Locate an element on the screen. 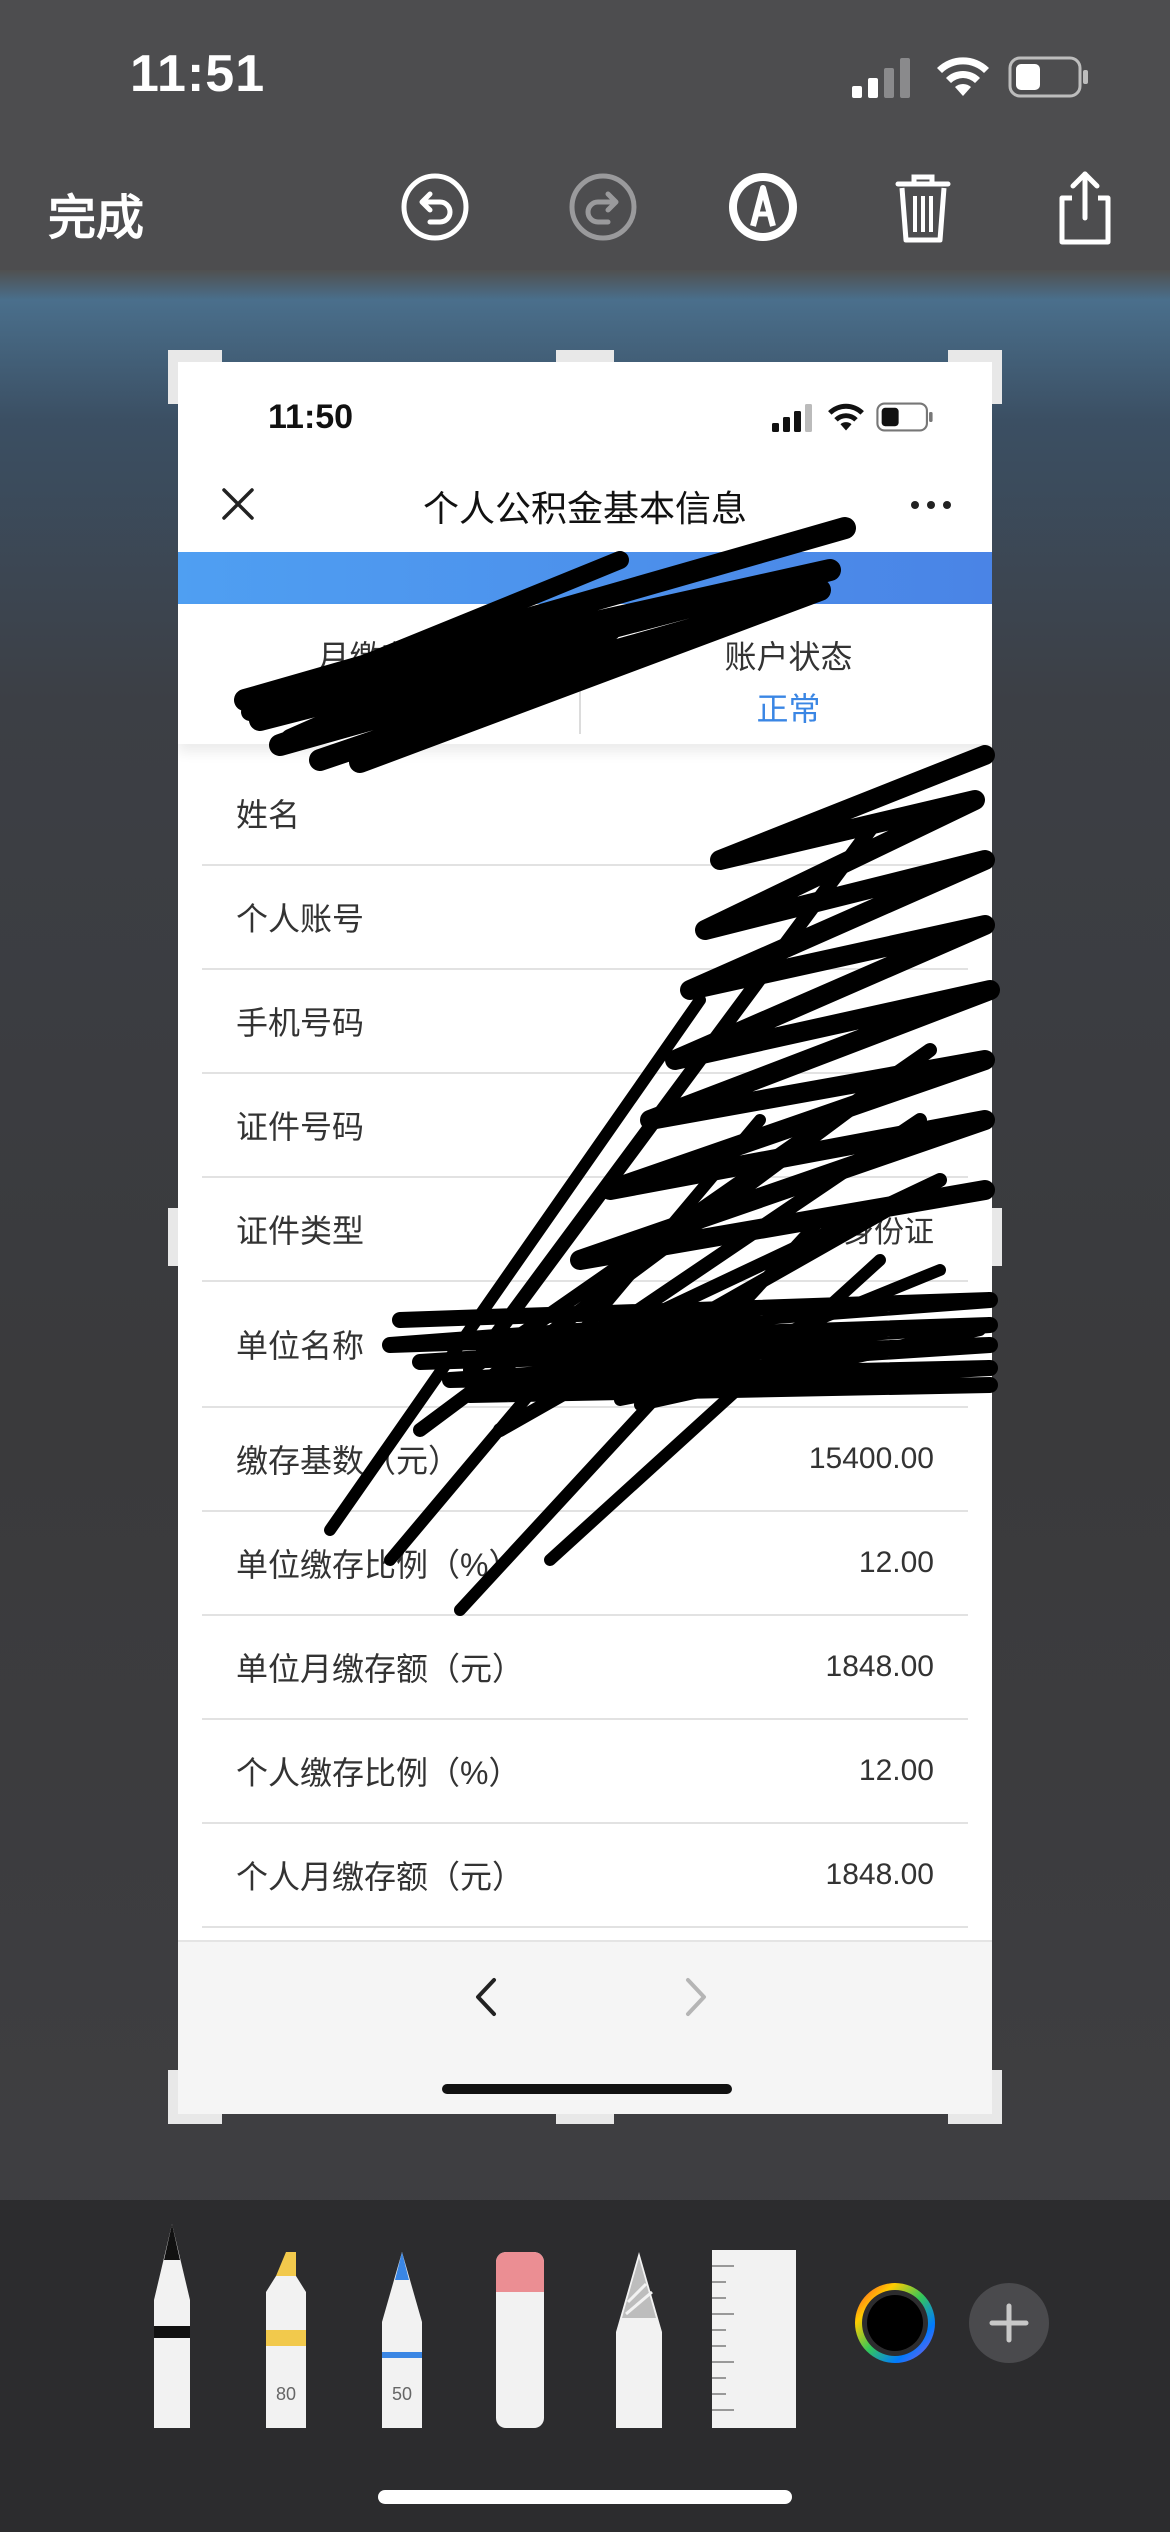 The width and height of the screenshot is (1170, 2532). list-item: 缴存基数（元） 15400.00 is located at coordinates (585, 1460).